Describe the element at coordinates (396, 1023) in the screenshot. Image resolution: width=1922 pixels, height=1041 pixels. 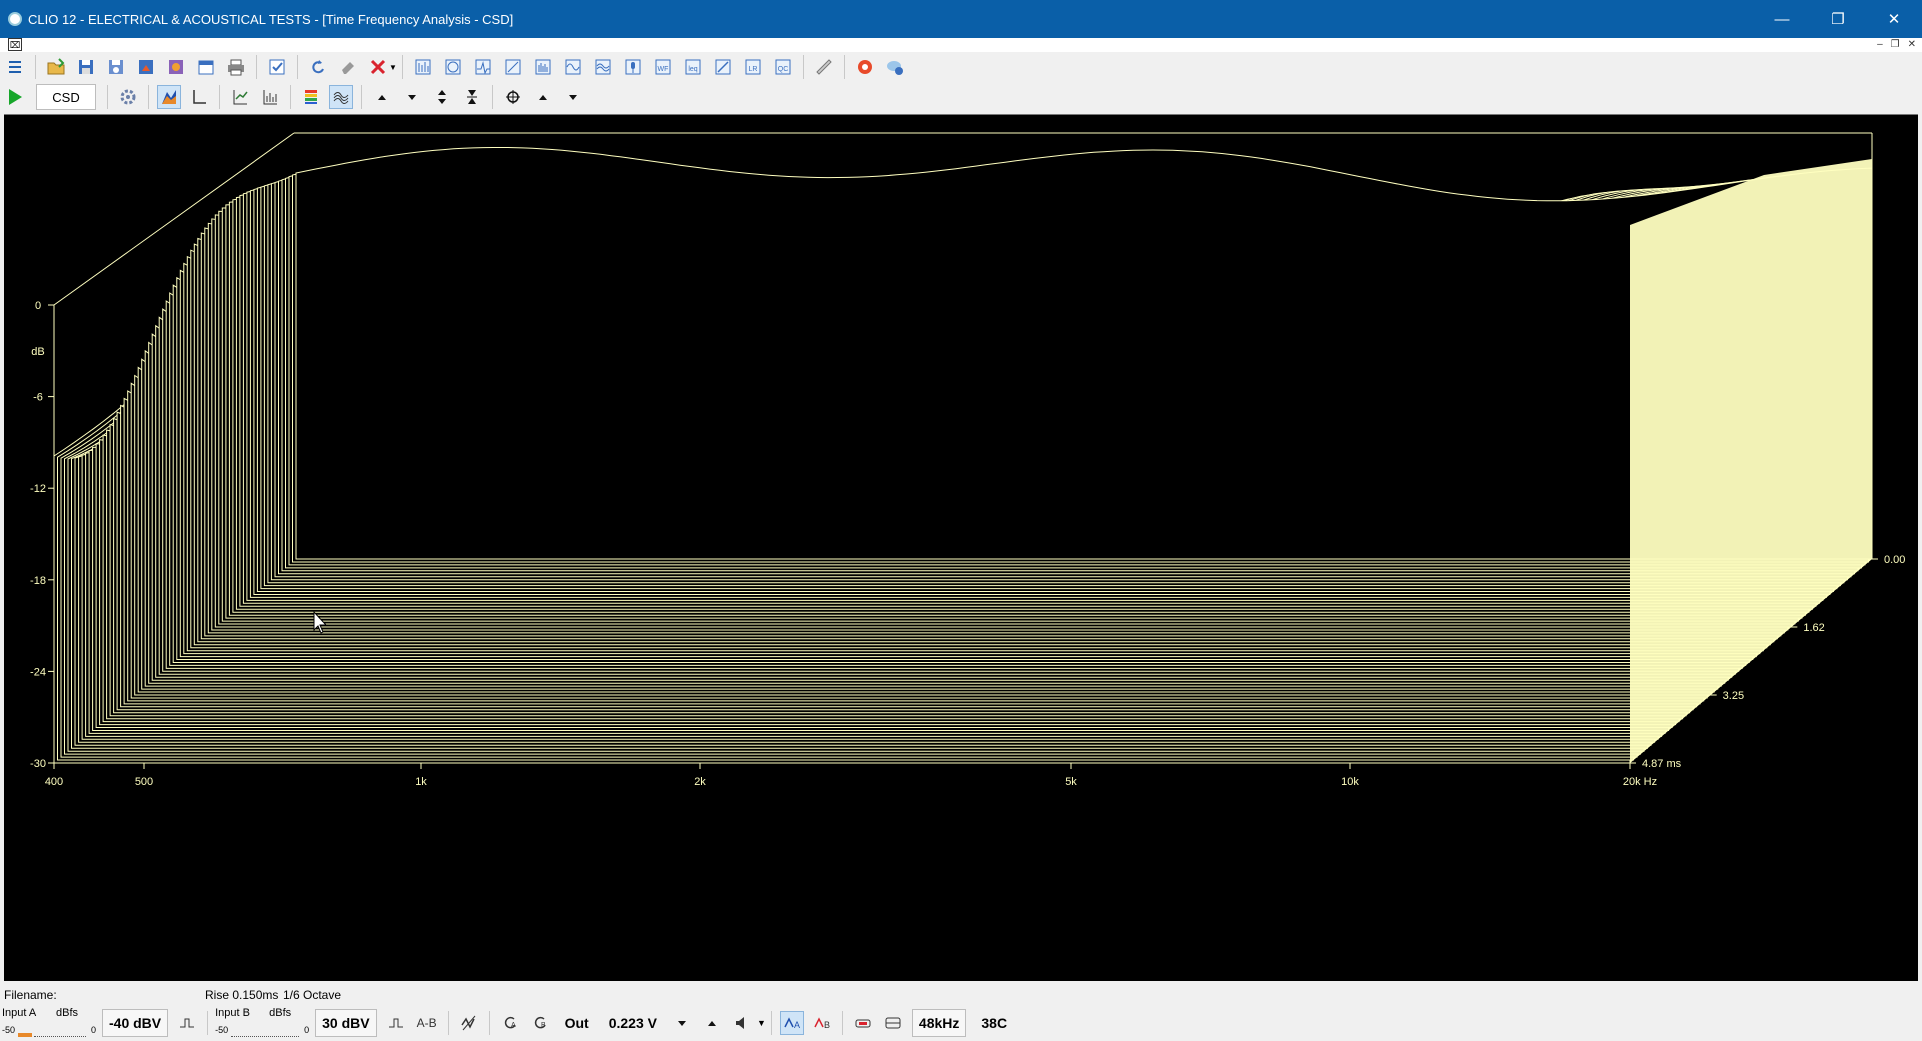
I see `input-b-autorange-icon` at that location.